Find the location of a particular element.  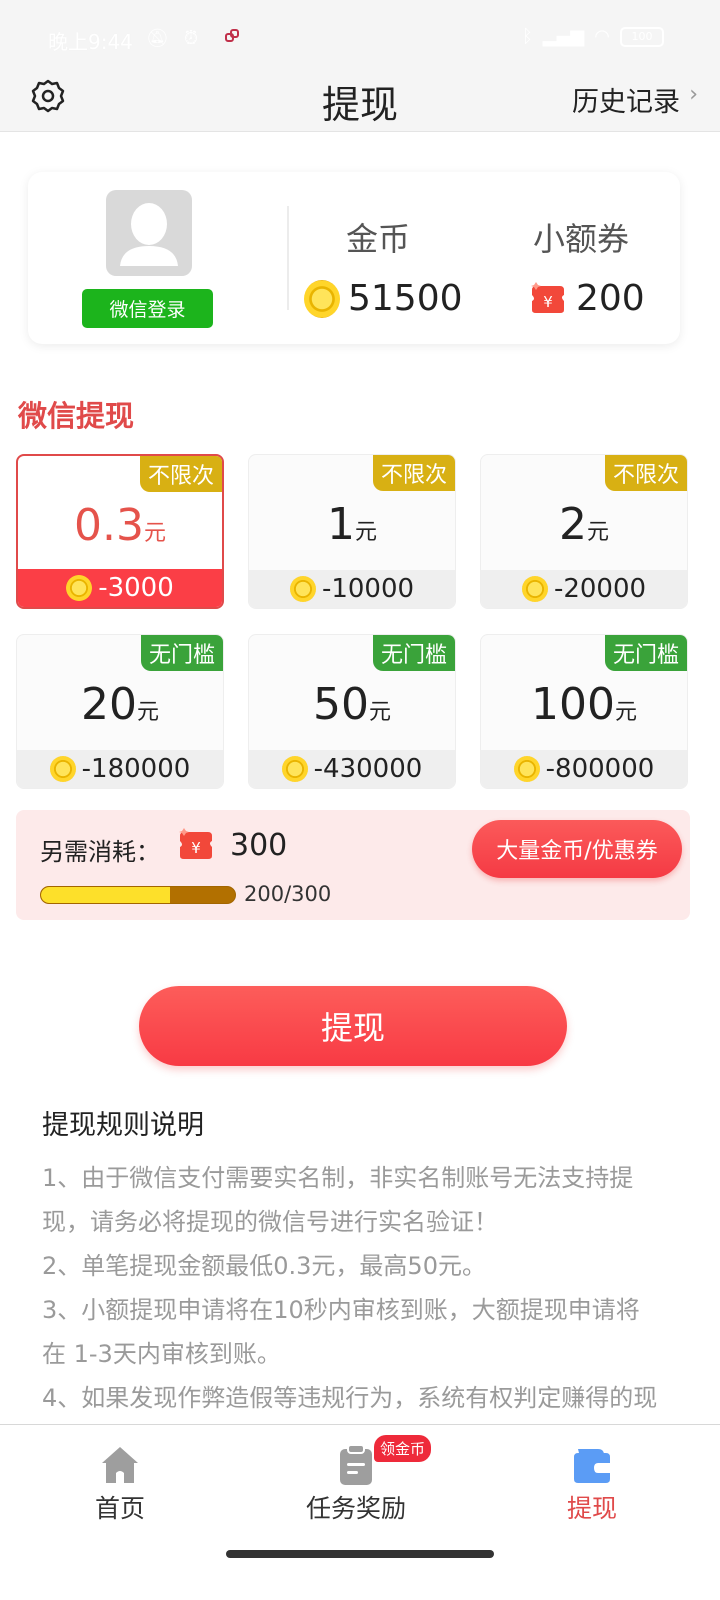

withdraw-option: 不限次 1元 -10000 is located at coordinates (352, 531).